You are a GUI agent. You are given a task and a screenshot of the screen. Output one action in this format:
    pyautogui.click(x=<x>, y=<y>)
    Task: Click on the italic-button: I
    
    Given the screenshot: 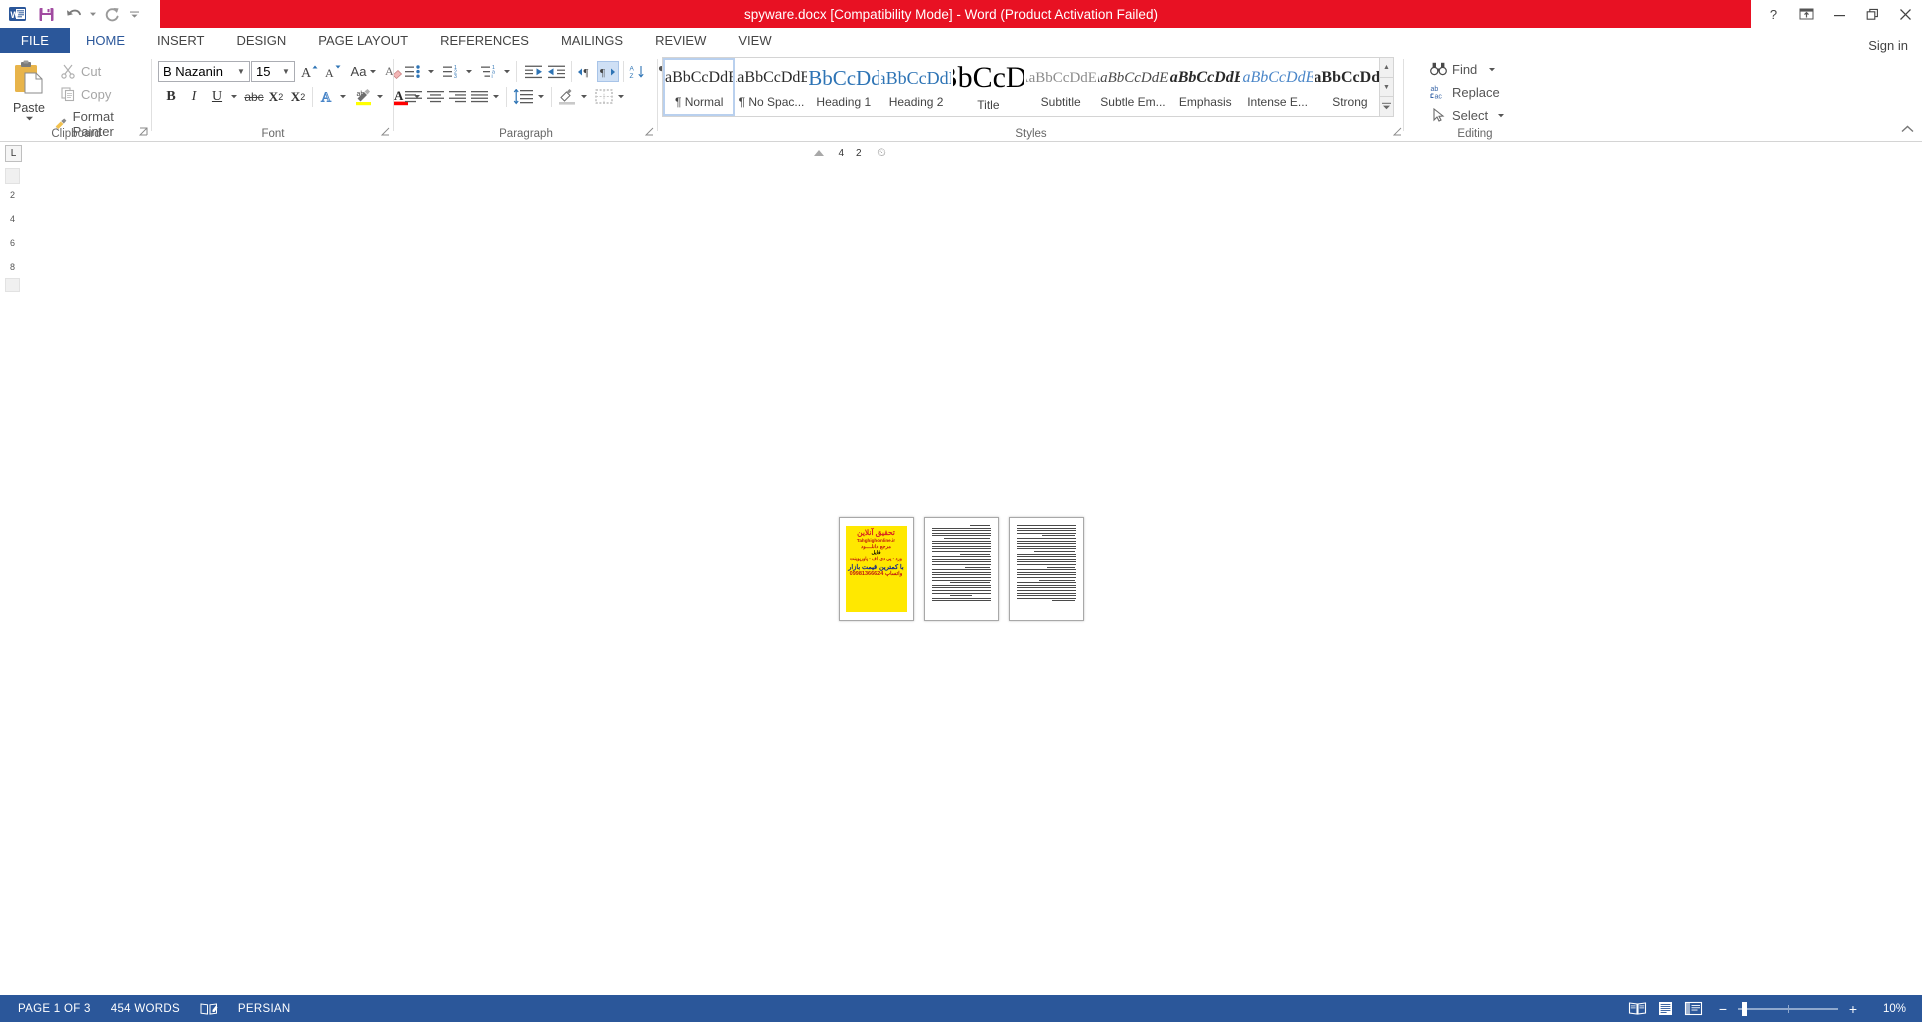 What is the action you would take?
    pyautogui.click(x=194, y=96)
    